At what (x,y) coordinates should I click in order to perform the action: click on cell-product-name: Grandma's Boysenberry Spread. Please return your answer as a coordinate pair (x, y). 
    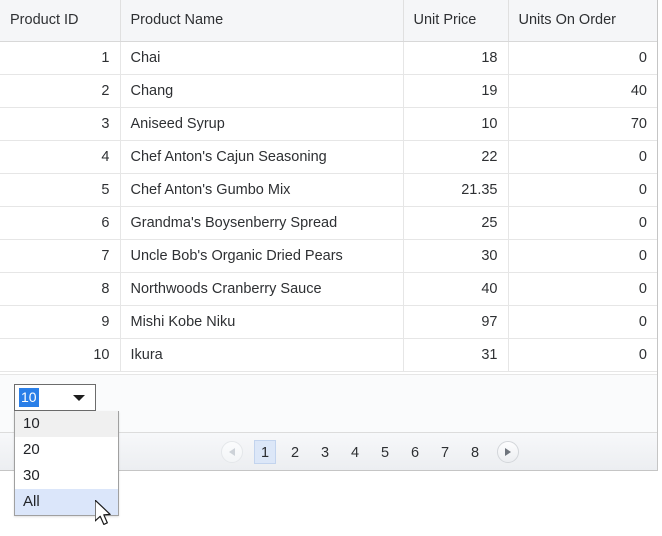
    Looking at the image, I should click on (262, 223).